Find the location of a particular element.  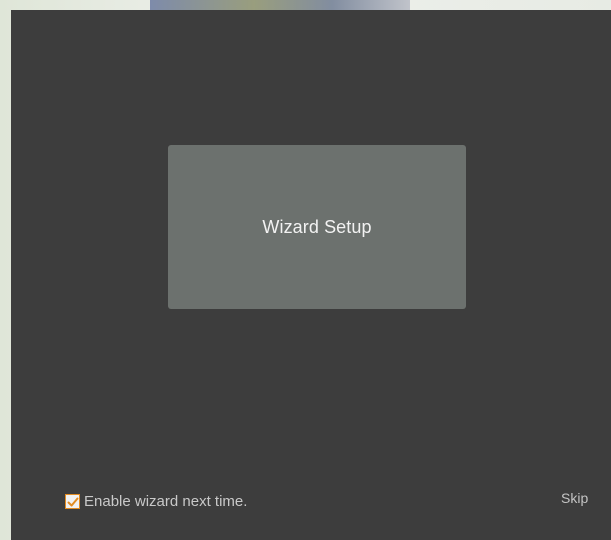

enable-wizard-checkbox is located at coordinates (72, 501).